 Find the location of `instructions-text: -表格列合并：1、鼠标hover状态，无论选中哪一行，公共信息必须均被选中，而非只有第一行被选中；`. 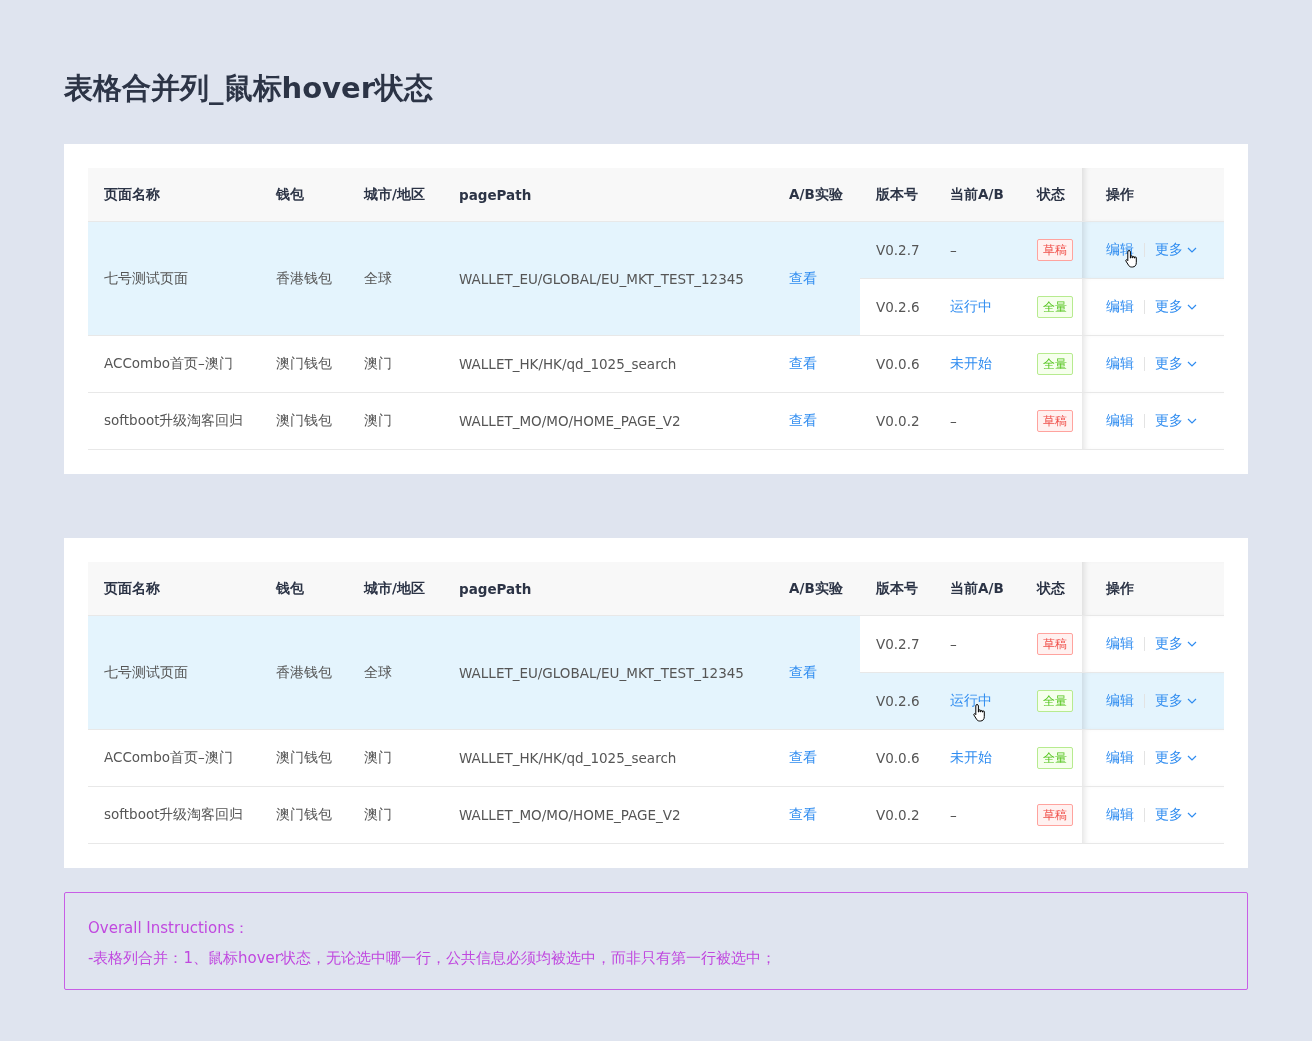

instructions-text: -表格列合并：1、鼠标hover状态，无论选中哪一行，公共信息必须均被选中，而非只有第一行被选中； is located at coordinates (432, 958).